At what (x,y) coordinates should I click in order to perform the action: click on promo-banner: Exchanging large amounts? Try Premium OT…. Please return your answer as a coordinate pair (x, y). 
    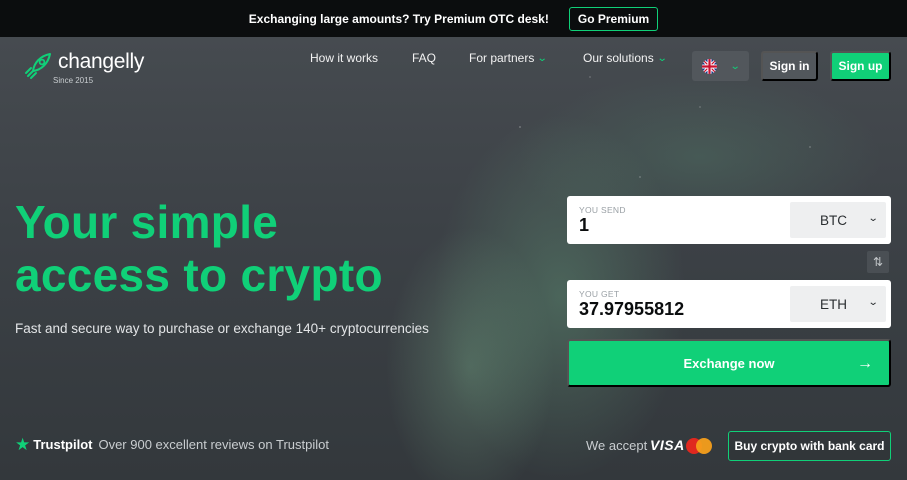
    Looking at the image, I should click on (453, 18).